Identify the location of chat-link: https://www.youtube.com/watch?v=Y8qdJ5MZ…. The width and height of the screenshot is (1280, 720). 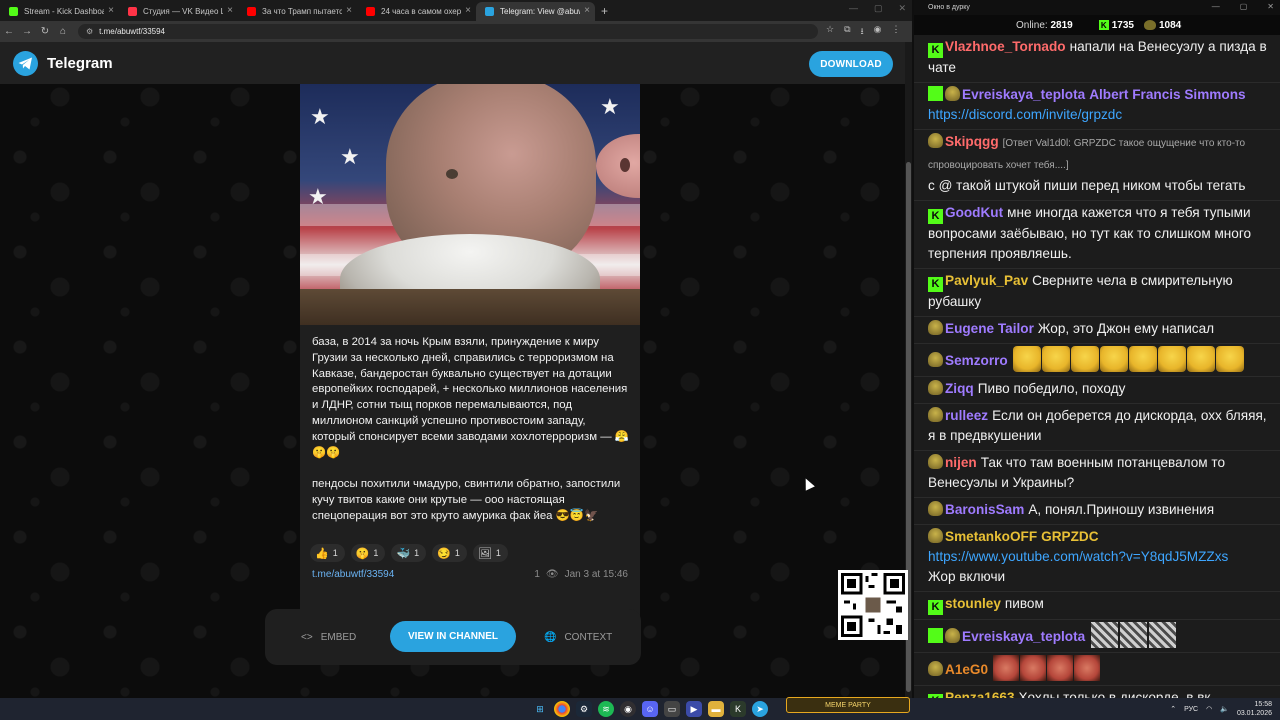
(1078, 556).